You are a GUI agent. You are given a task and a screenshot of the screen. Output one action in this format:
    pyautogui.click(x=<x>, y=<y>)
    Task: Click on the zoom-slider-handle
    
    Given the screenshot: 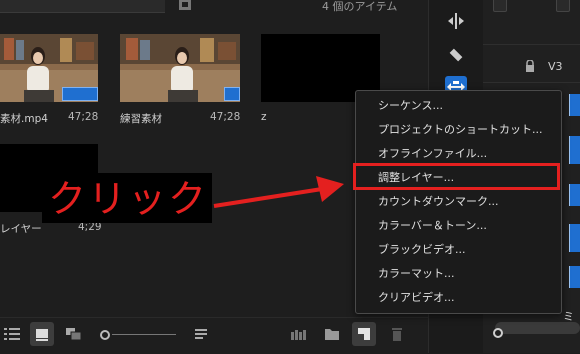 What is the action you would take?
    pyautogui.click(x=105, y=335)
    